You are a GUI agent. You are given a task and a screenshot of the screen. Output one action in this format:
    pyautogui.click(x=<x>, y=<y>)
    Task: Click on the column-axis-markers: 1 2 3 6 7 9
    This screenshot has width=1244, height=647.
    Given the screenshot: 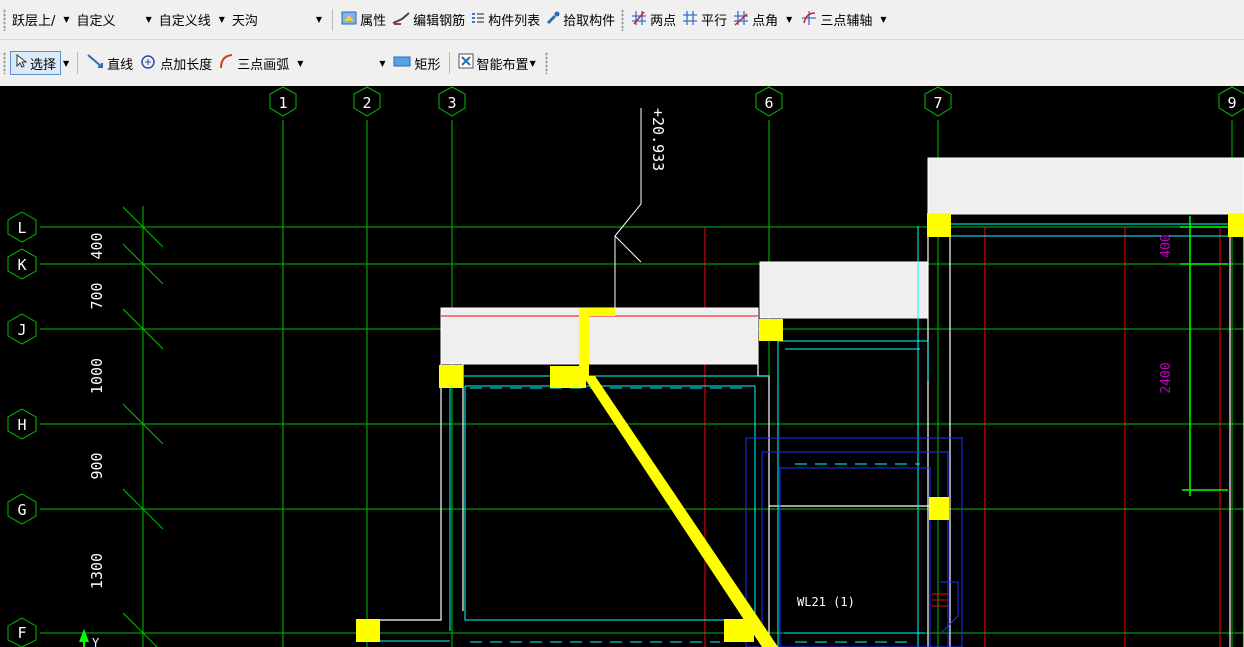 What is the action you would take?
    pyautogui.click(x=756, y=101)
    